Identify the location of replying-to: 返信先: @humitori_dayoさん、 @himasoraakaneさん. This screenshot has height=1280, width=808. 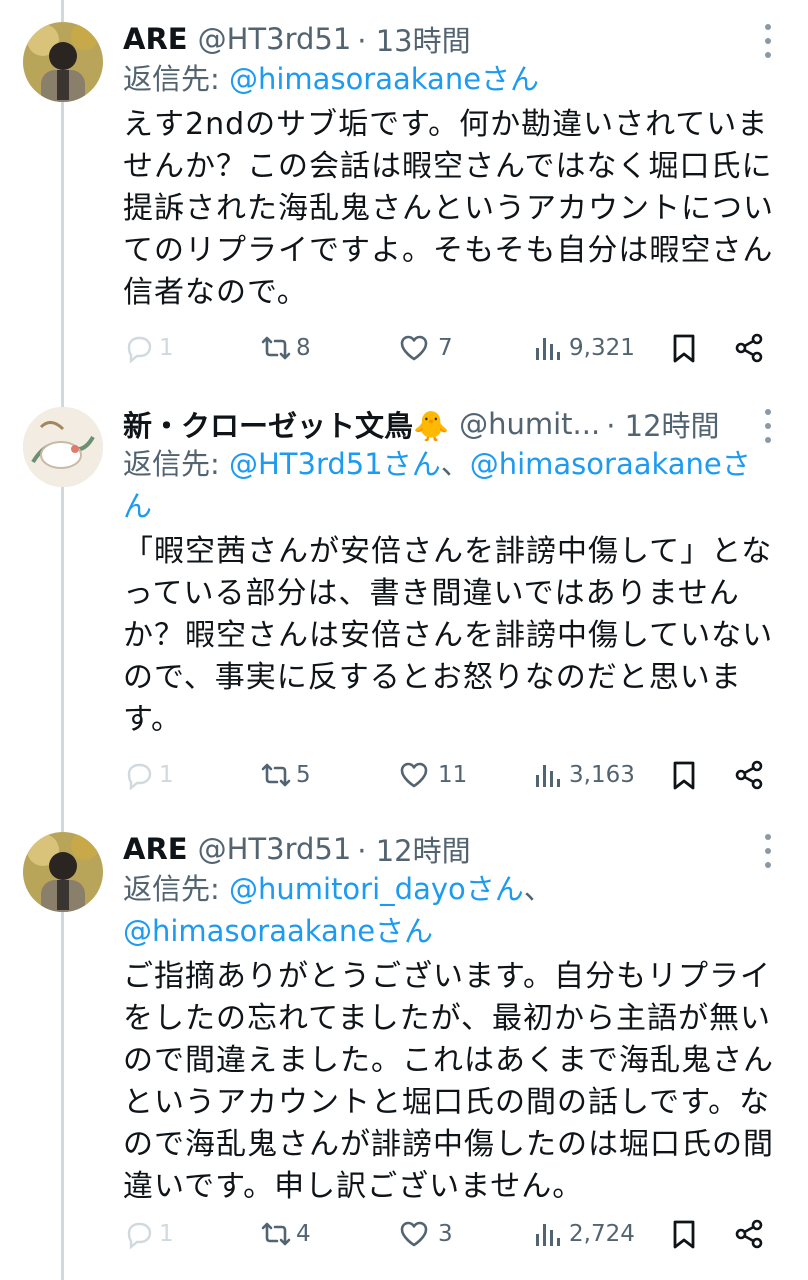
(445, 910).